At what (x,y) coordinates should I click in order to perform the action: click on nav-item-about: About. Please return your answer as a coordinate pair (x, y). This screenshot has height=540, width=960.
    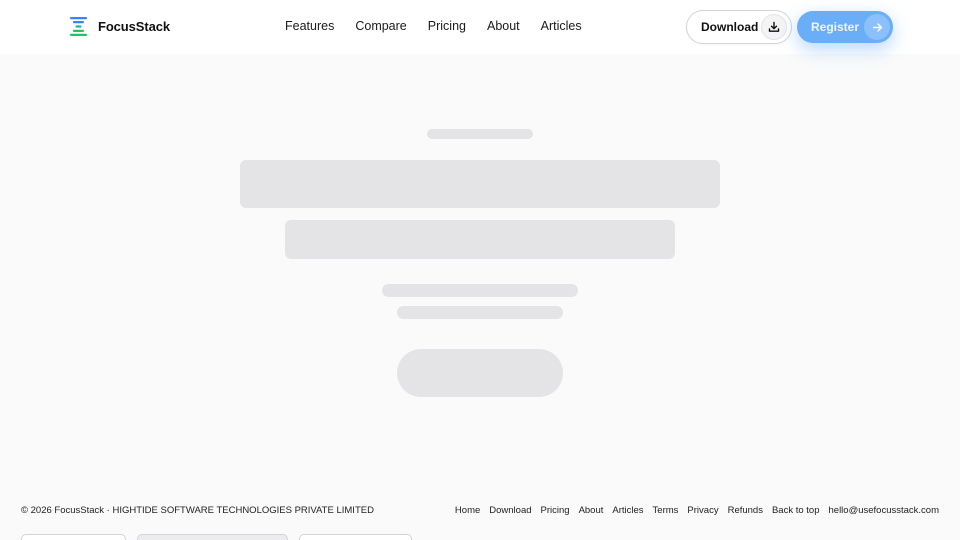
    Looking at the image, I should click on (503, 26).